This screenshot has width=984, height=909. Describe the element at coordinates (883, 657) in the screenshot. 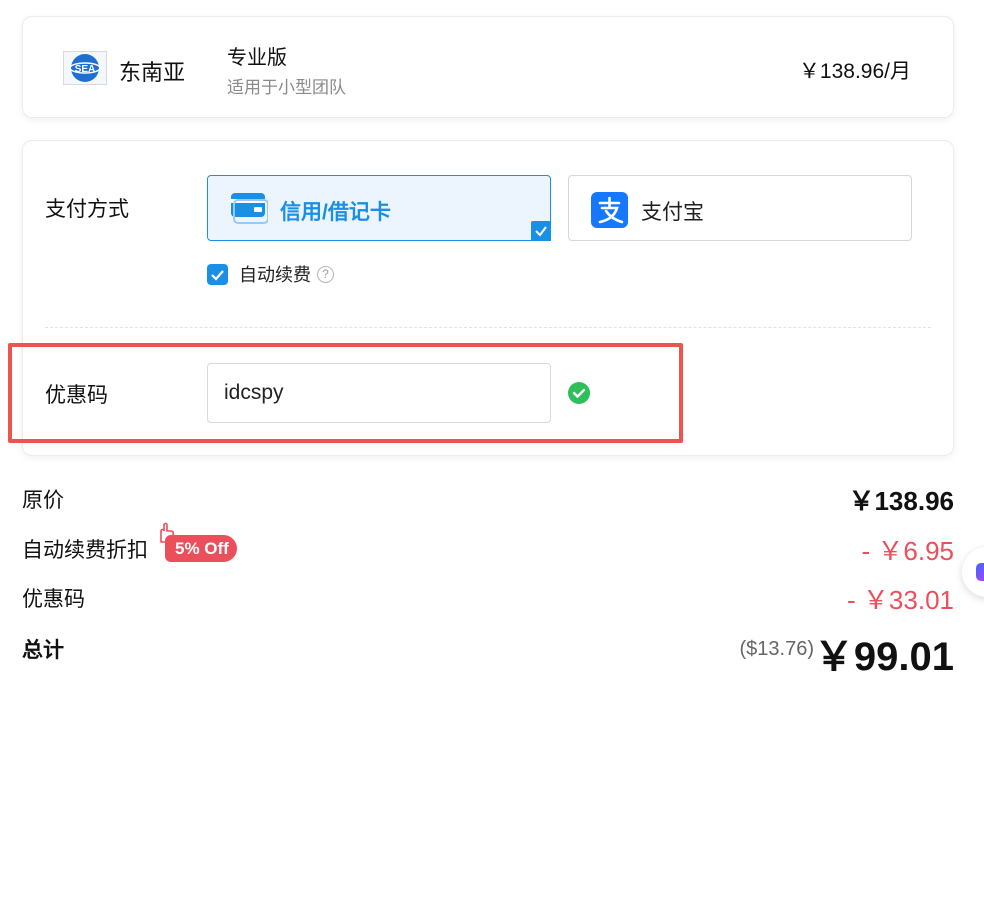

I see `total-value: ￥99.01` at that location.